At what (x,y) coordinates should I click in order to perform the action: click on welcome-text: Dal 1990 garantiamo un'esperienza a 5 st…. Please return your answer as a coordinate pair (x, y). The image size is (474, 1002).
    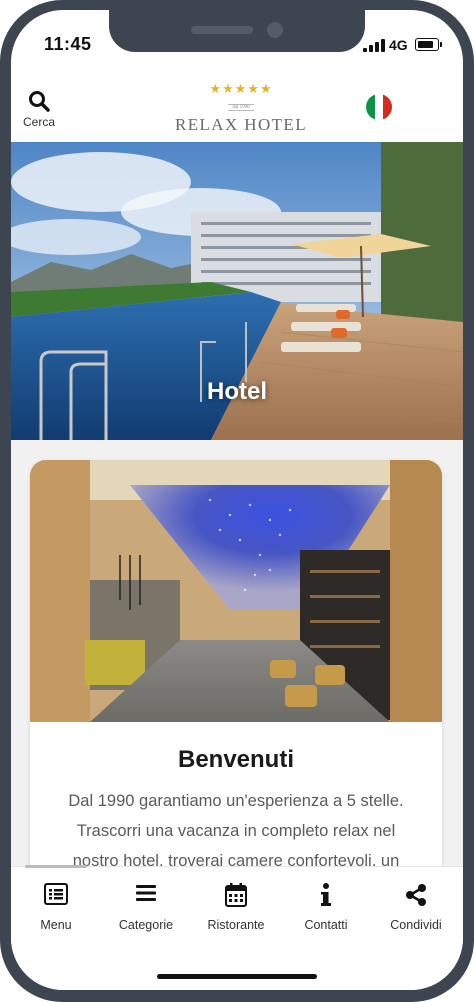
    Looking at the image, I should click on (236, 831).